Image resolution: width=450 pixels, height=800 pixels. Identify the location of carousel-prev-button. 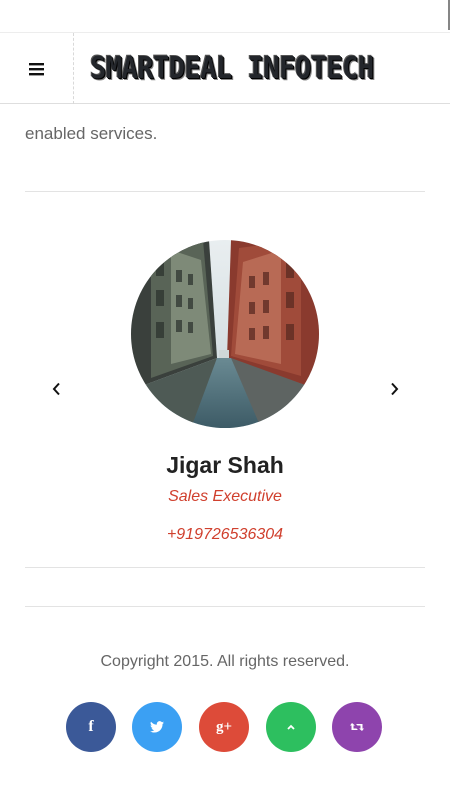
(57, 389).